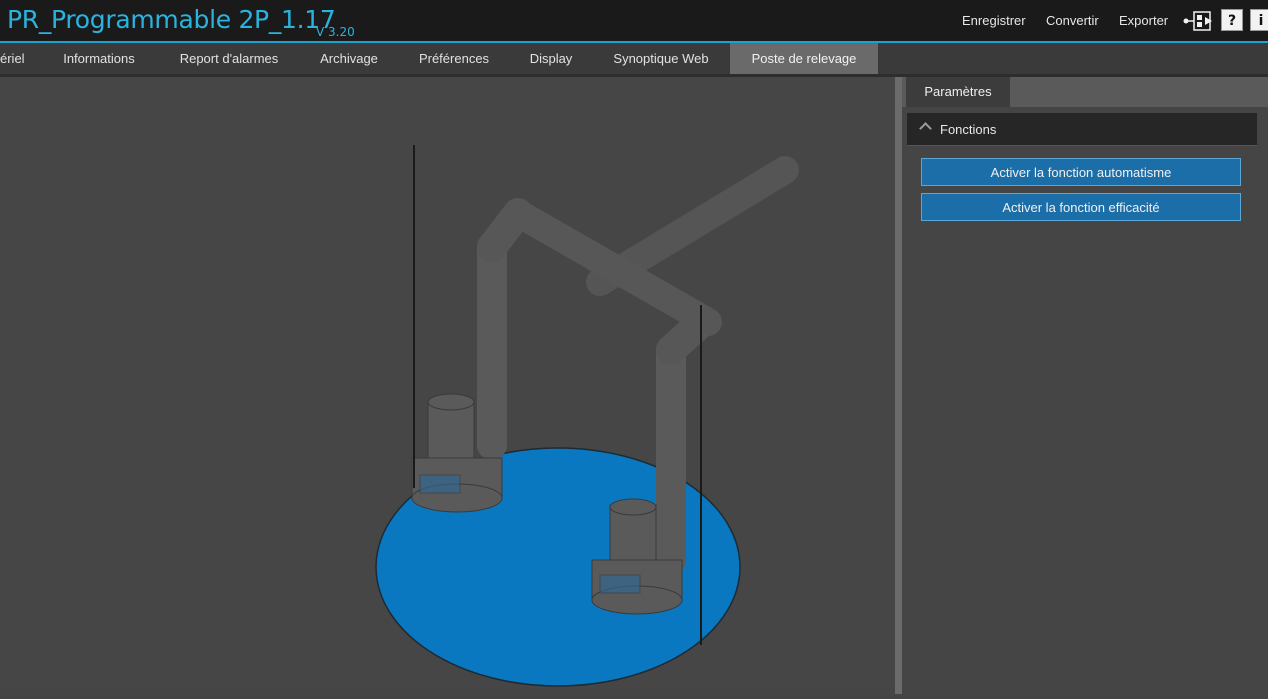  I want to click on chevron-up-icon, so click(925, 128).